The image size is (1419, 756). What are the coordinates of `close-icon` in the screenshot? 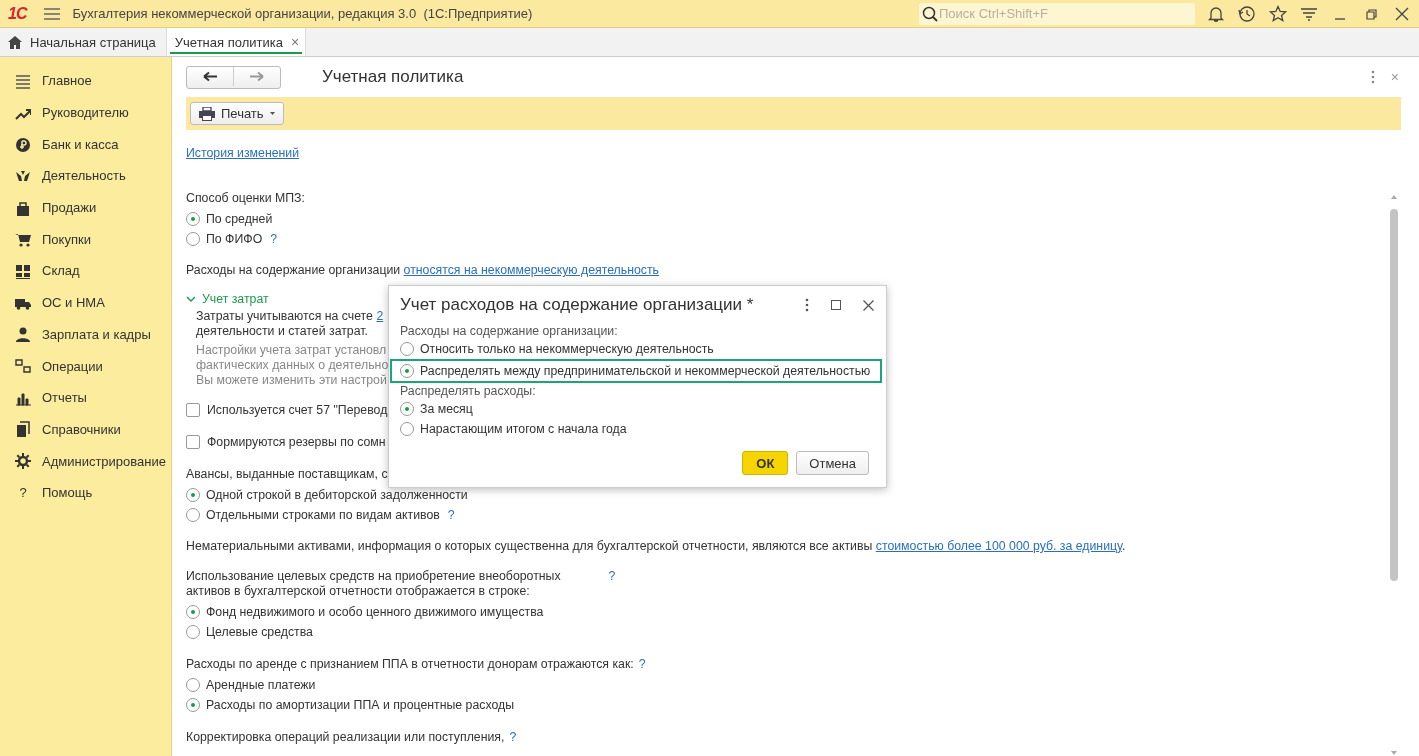 It's located at (868, 305).